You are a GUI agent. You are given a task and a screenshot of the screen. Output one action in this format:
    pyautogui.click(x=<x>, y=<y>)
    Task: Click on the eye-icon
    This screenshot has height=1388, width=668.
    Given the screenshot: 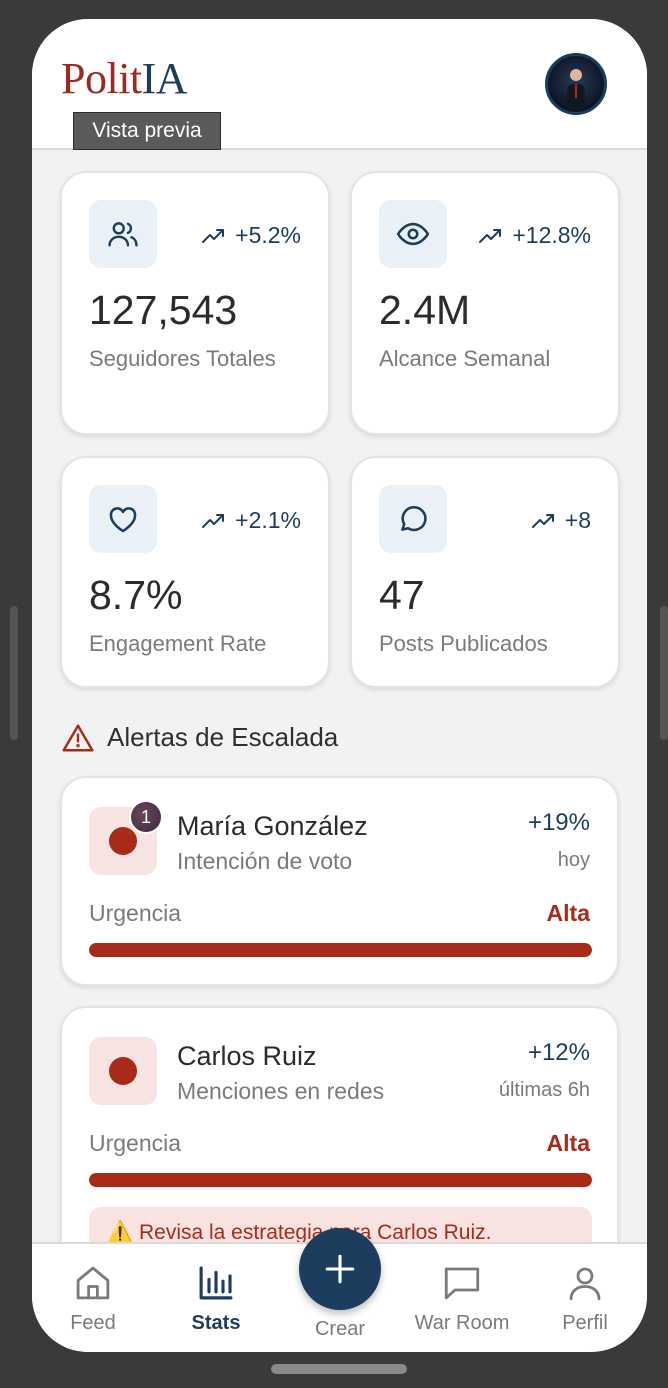 What is the action you would take?
    pyautogui.click(x=413, y=234)
    